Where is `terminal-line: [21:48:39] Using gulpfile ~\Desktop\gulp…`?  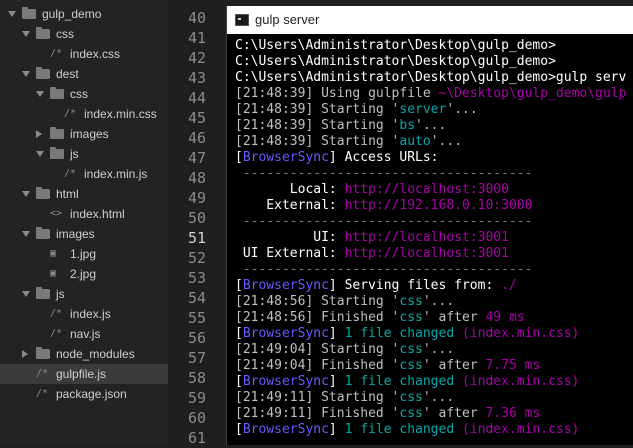 terminal-line: [21:48:39] Using gulpfile ~\Desktop\gulp… is located at coordinates (430, 94).